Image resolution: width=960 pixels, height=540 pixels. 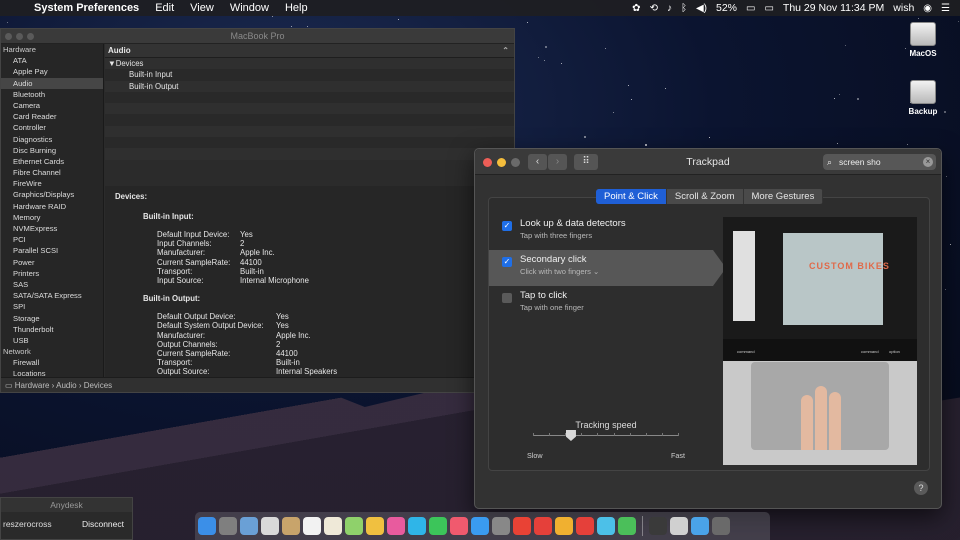 What do you see at coordinates (52, 116) in the screenshot?
I see `sidebar-item: Card Reader` at bounding box center [52, 116].